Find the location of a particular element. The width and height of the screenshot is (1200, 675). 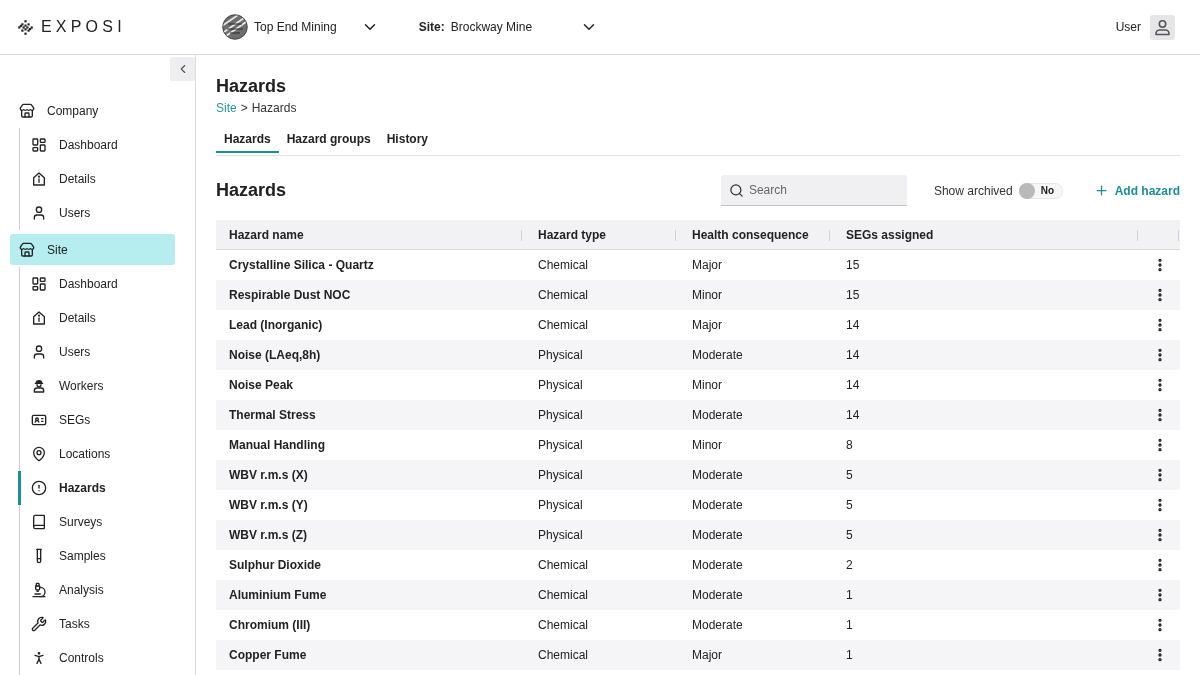

id-card-icon is located at coordinates (39, 420).